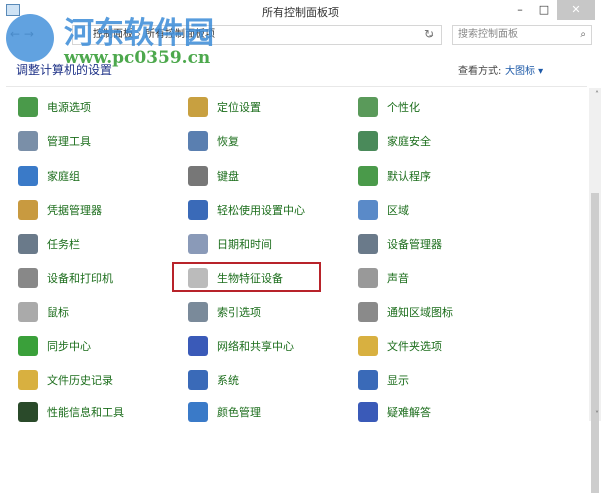 Image resolution: width=601 pixels, height=493 pixels. I want to click on control-panel-item: 网络和共享中心, so click(241, 346).